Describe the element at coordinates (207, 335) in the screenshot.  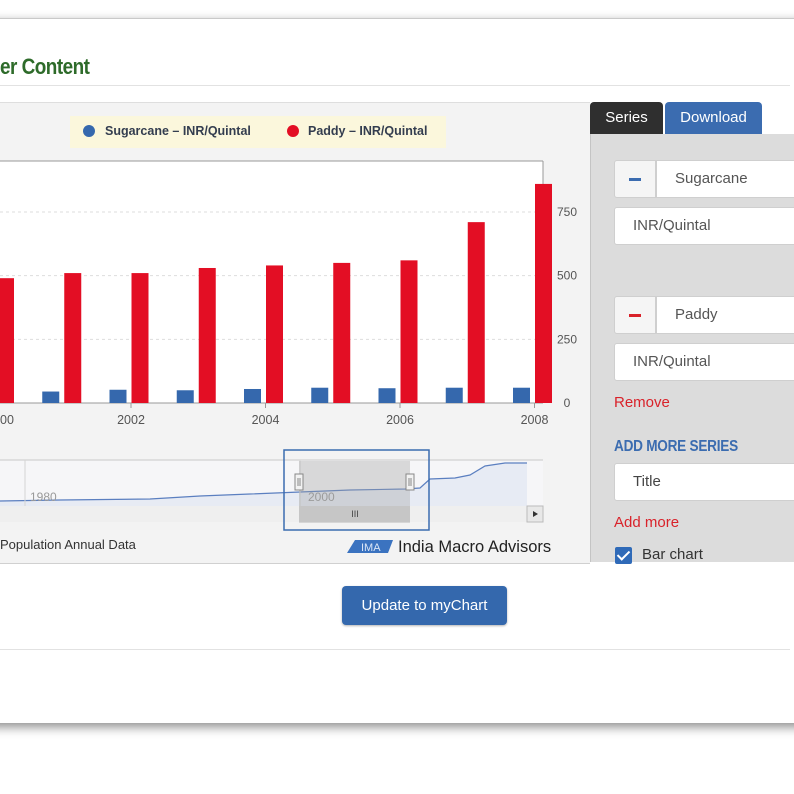
I see `bar-paddy-2003` at that location.